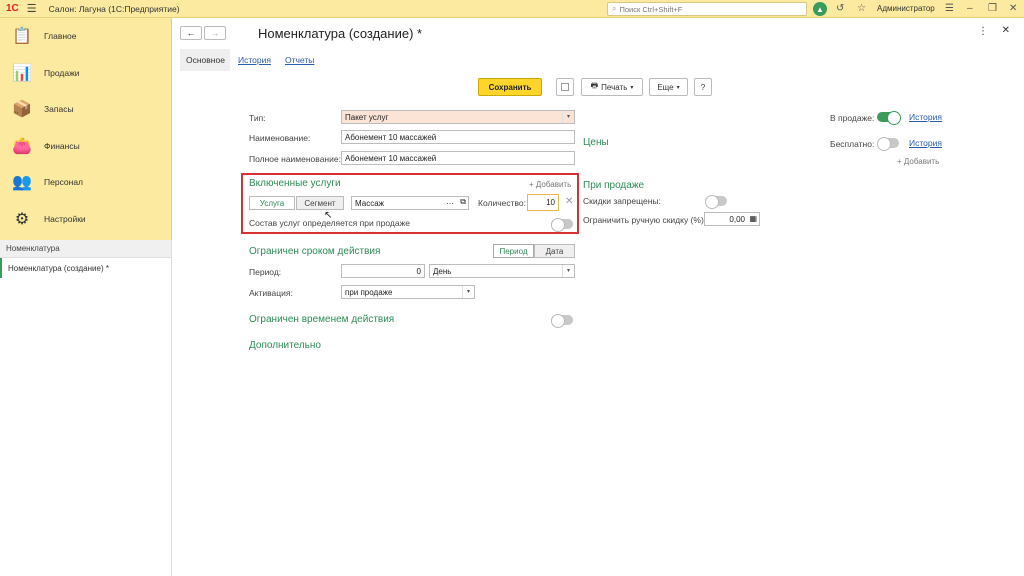 Image resolution: width=1024 pixels, height=576 pixels. Describe the element at coordinates (737, 219) in the screenshot. I see `limit-discount-value: 0,00` at that location.